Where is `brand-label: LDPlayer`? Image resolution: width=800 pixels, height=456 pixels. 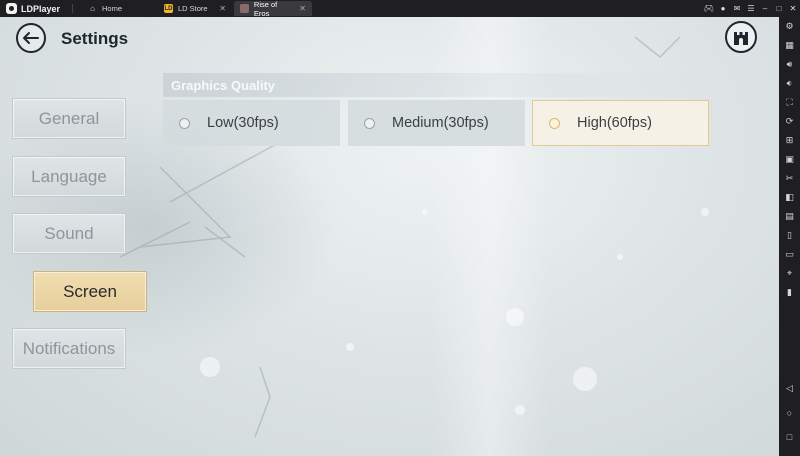 brand-label: LDPlayer is located at coordinates (41, 8).